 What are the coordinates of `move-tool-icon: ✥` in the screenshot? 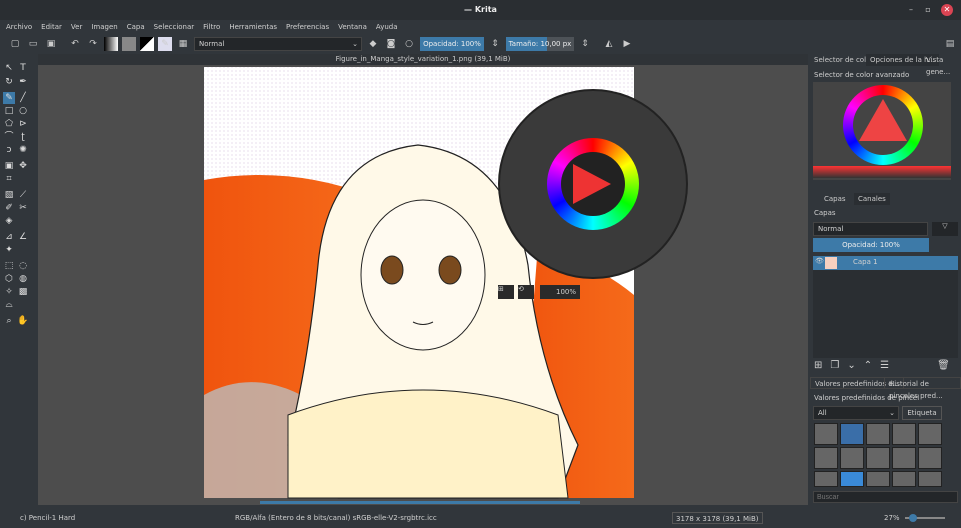 It's located at (23, 166).